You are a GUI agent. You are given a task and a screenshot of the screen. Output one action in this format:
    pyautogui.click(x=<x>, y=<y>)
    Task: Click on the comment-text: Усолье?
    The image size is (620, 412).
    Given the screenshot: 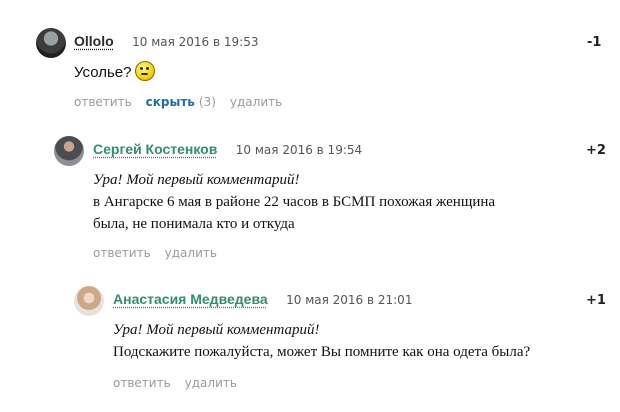 What is the action you would take?
    pyautogui.click(x=115, y=72)
    